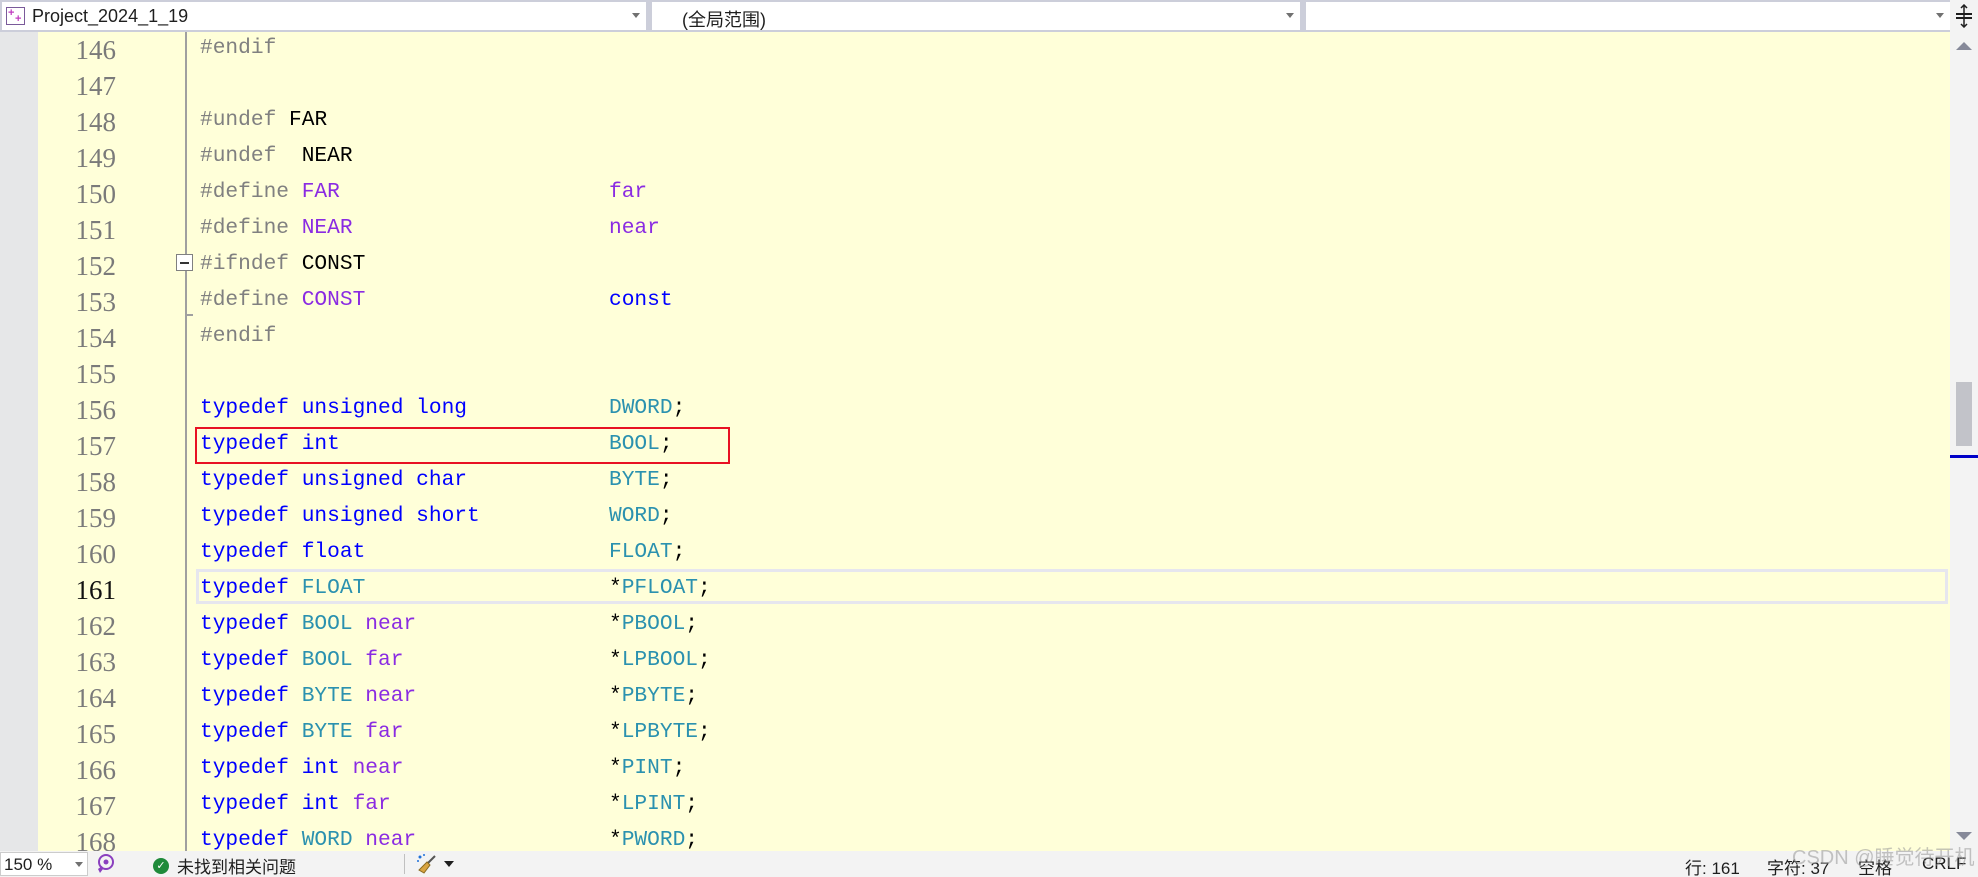 This screenshot has width=1978, height=877. Describe the element at coordinates (989, 864) in the screenshot. I see `status-bar: 150 % ✓ 未找到相关问题 行: 161 字符: 37 空格 CRLF` at that location.